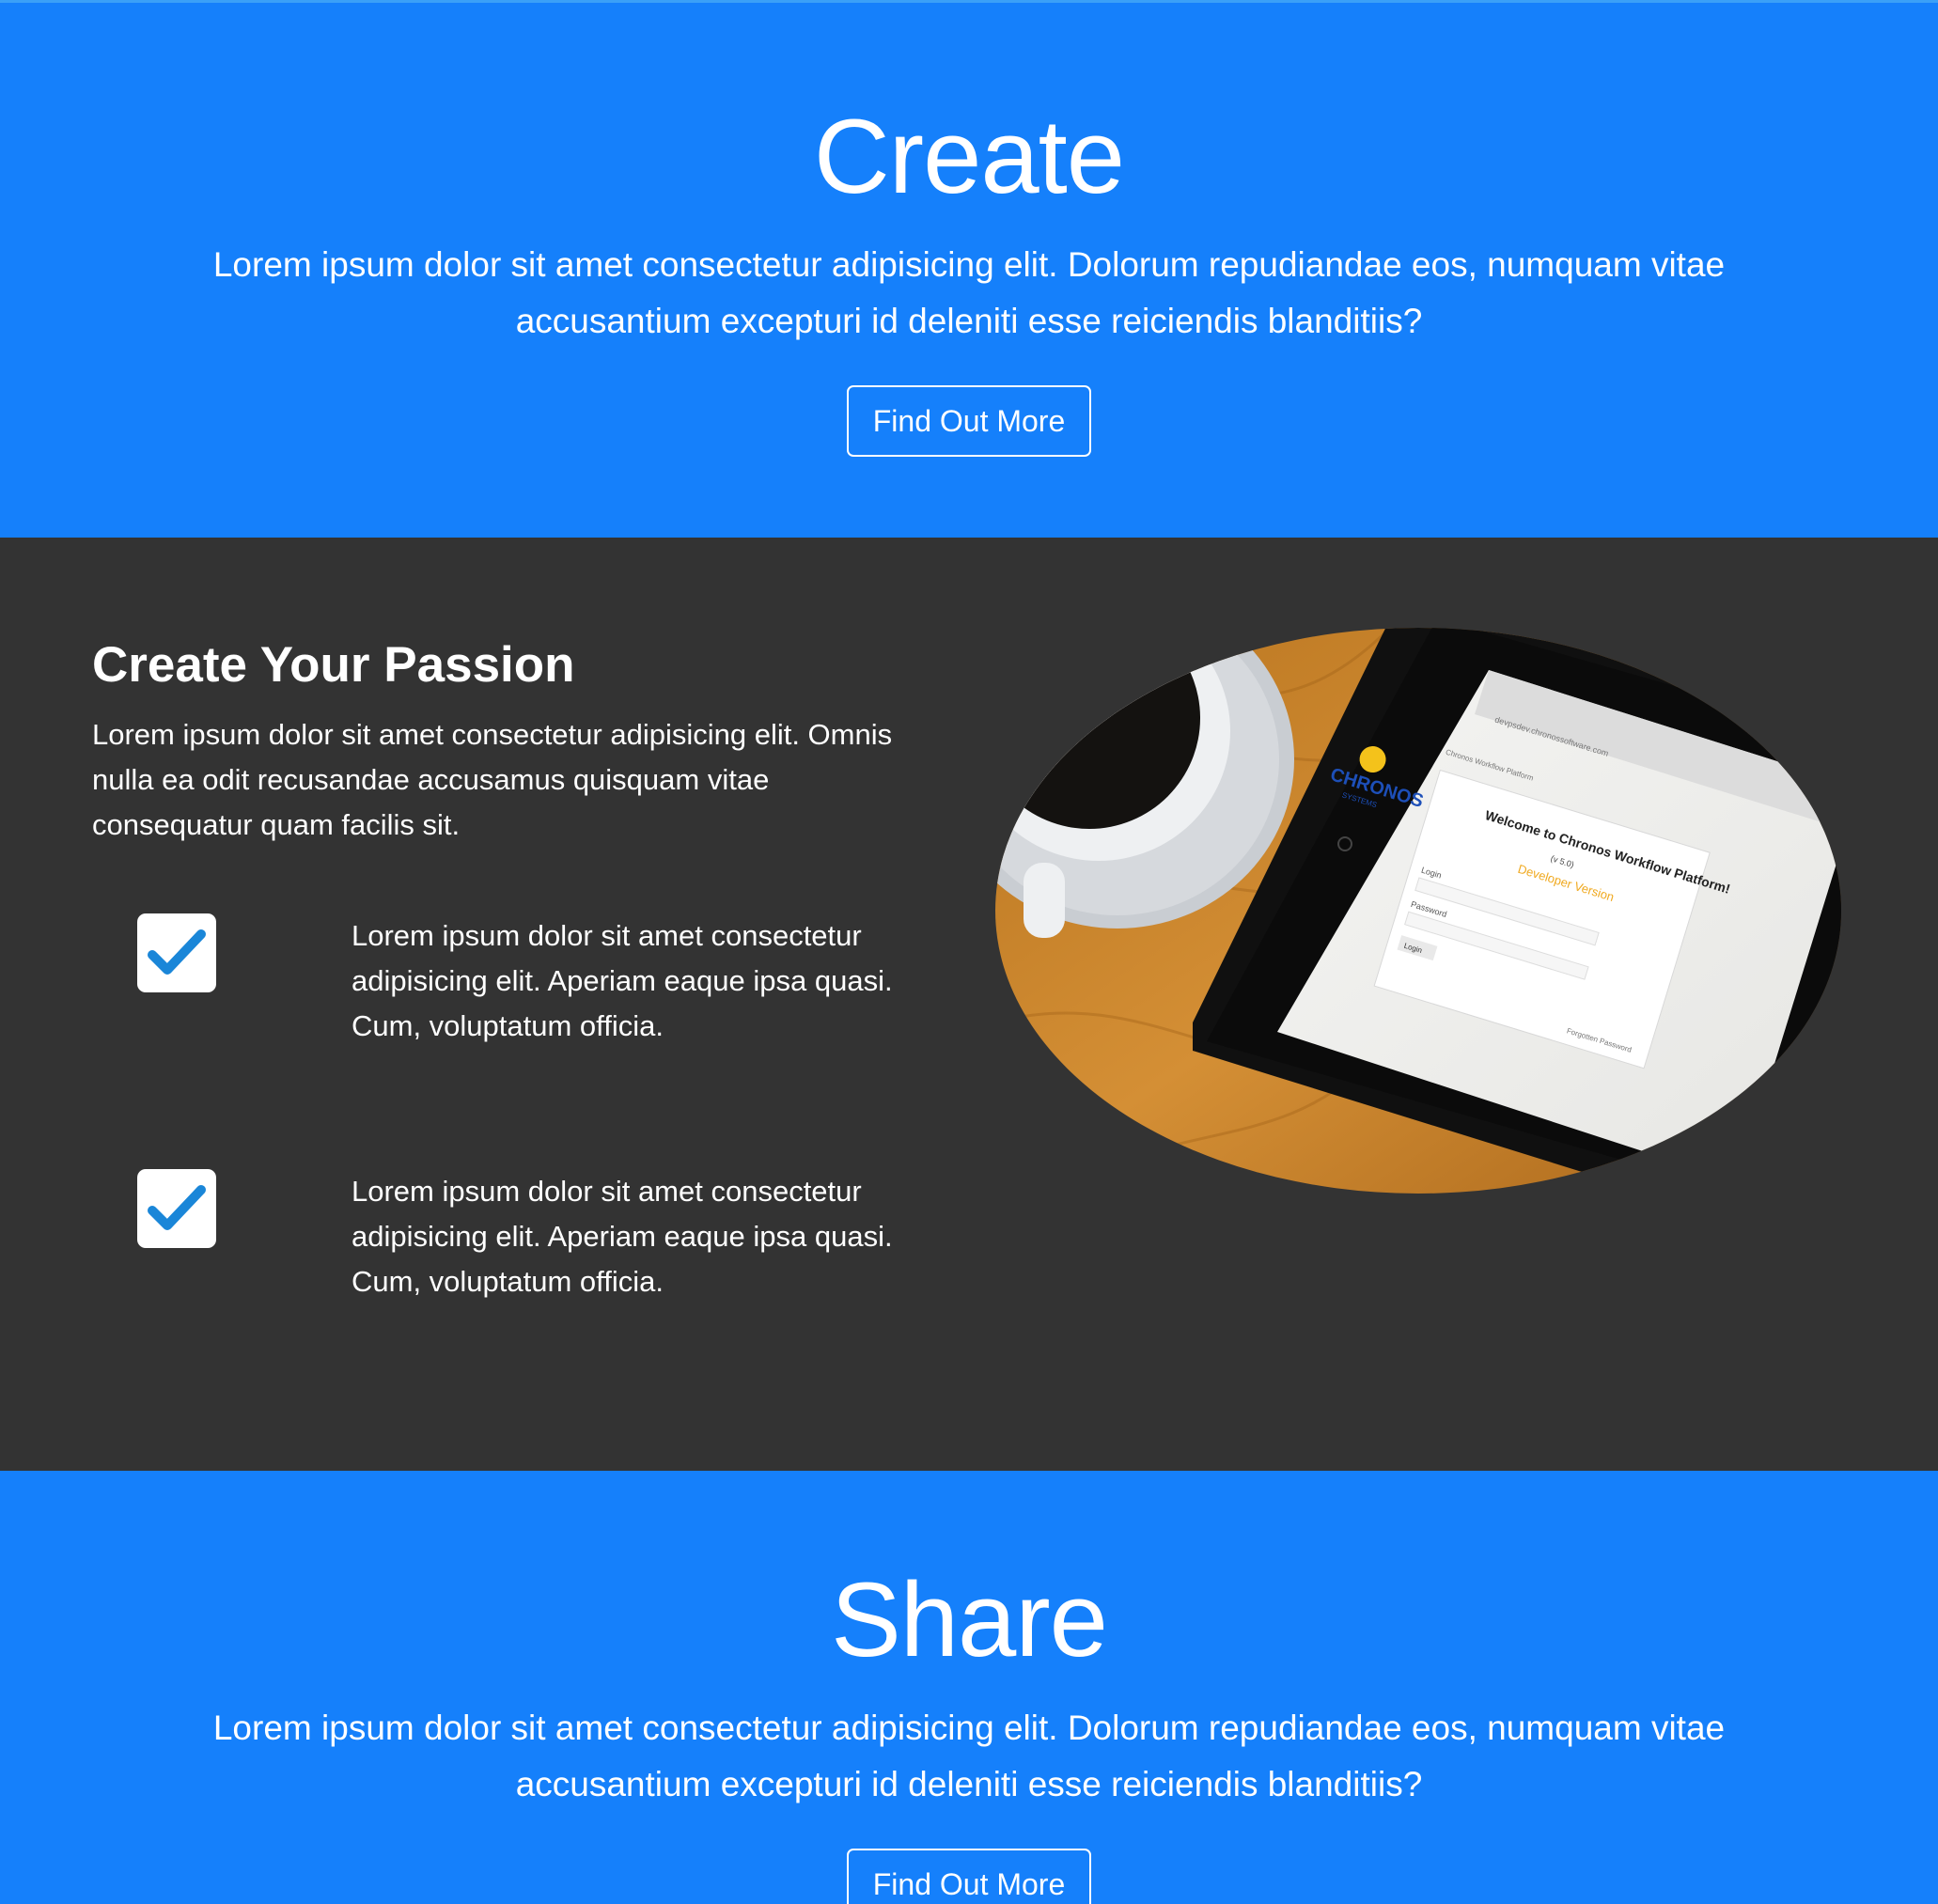 Image resolution: width=1938 pixels, height=1904 pixels. I want to click on create-title: Create, so click(969, 157).